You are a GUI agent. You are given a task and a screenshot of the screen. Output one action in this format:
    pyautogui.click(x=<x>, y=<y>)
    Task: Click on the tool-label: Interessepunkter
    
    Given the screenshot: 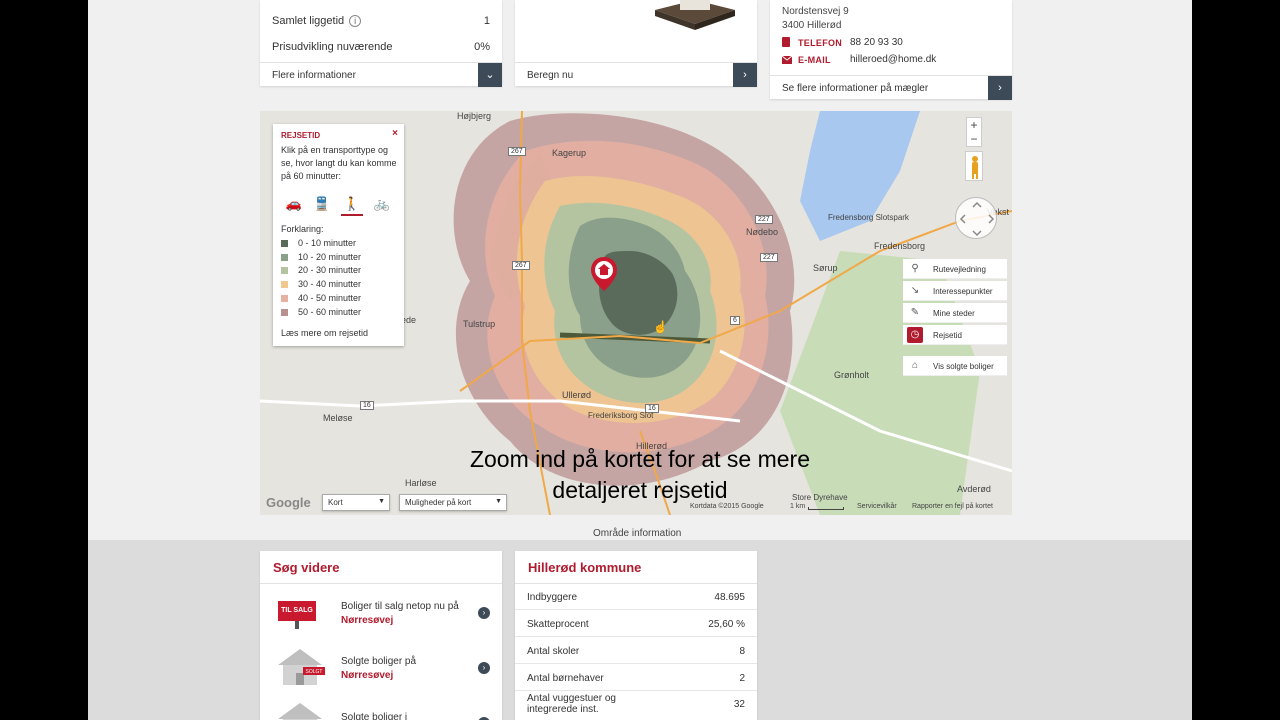 What is the action you would take?
    pyautogui.click(x=963, y=291)
    